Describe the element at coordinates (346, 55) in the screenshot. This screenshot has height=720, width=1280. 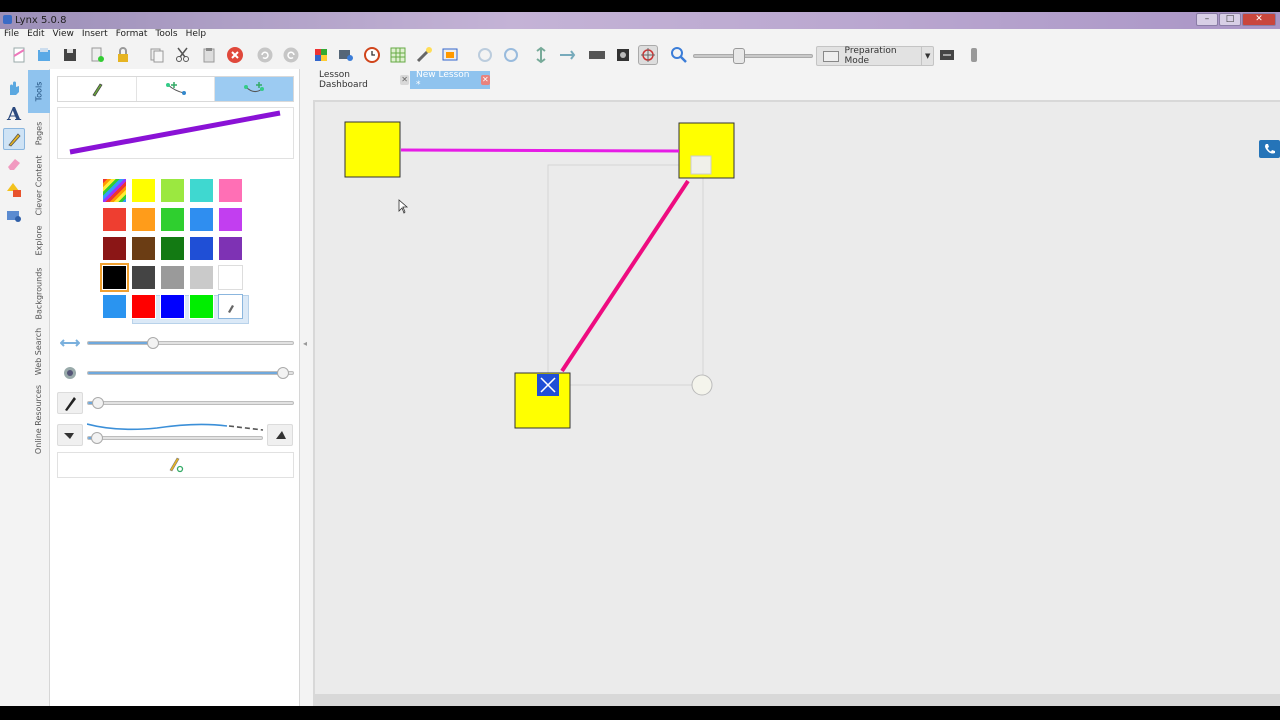
I see `screen-record-icon` at that location.